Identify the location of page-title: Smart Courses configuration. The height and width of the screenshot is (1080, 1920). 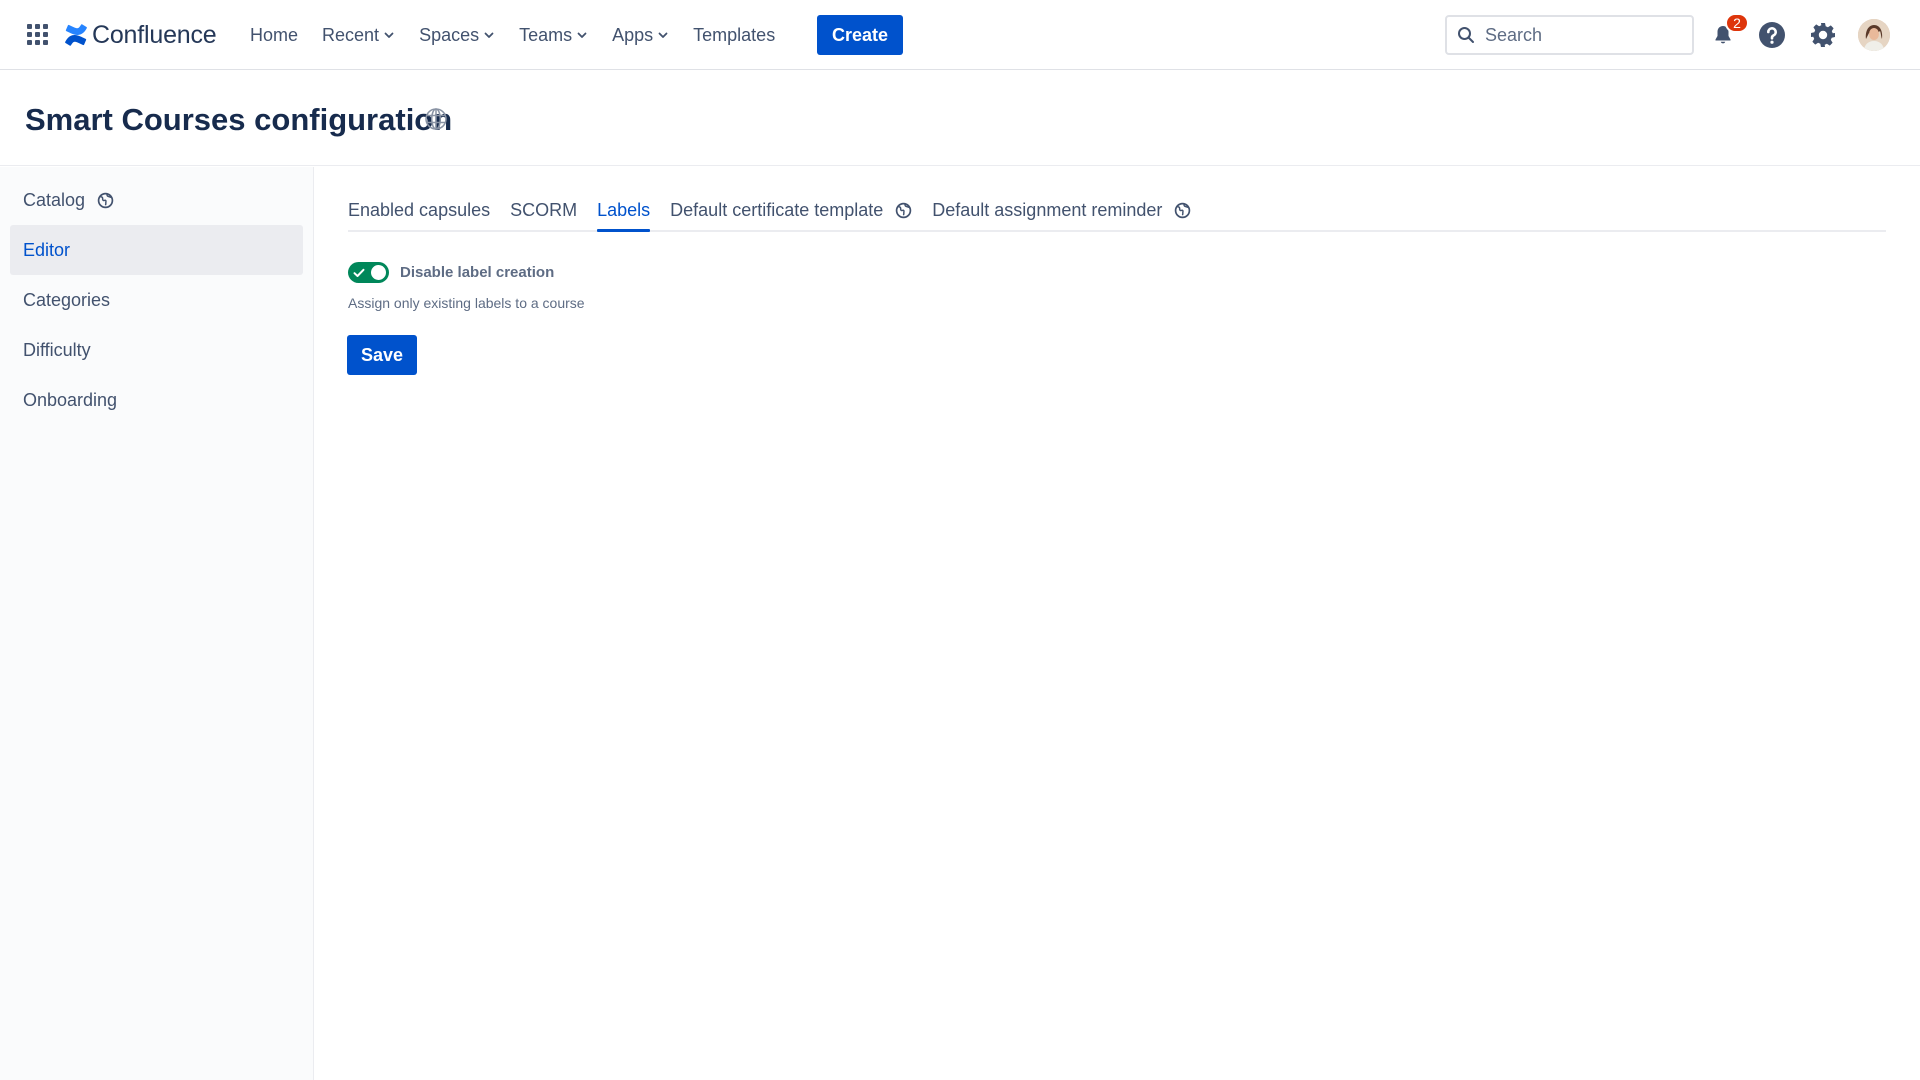
(239, 119).